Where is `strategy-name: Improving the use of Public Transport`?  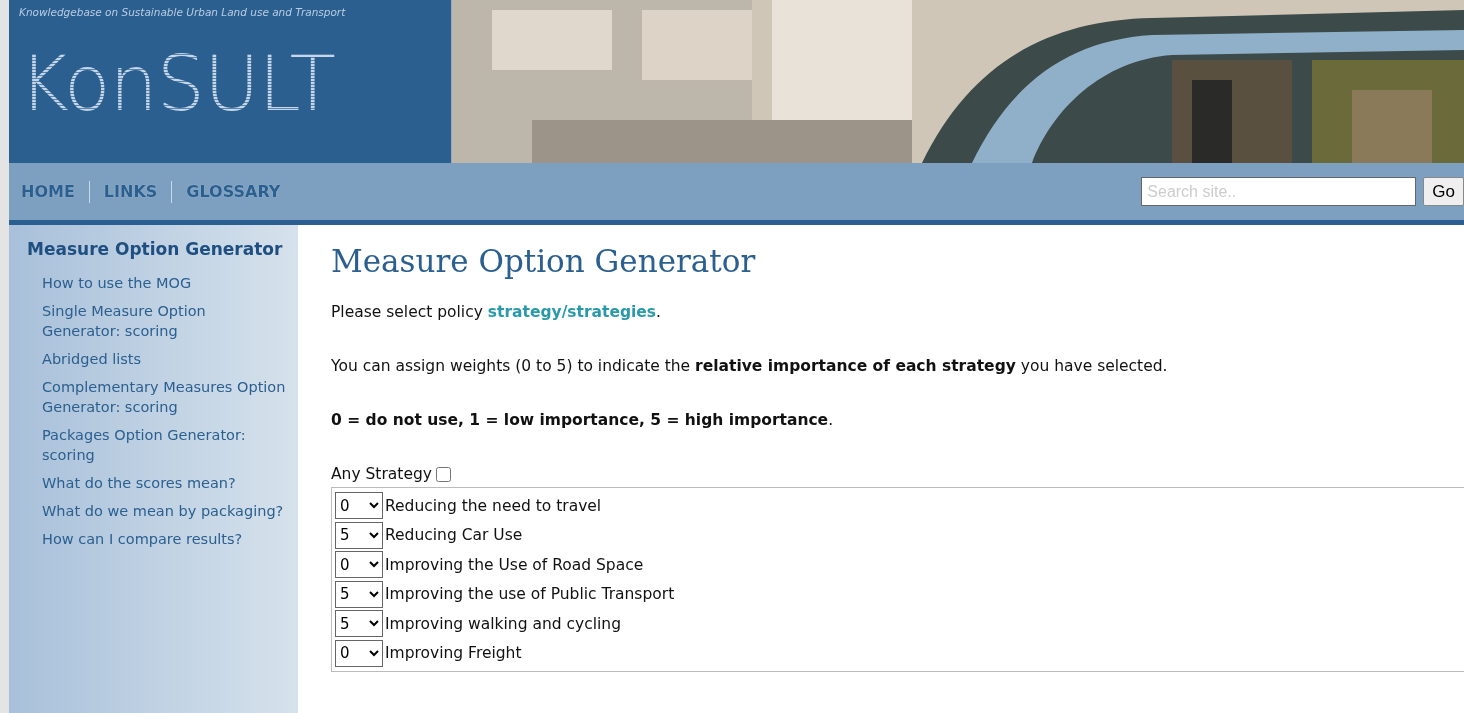 strategy-name: Improving the use of Public Transport is located at coordinates (530, 594).